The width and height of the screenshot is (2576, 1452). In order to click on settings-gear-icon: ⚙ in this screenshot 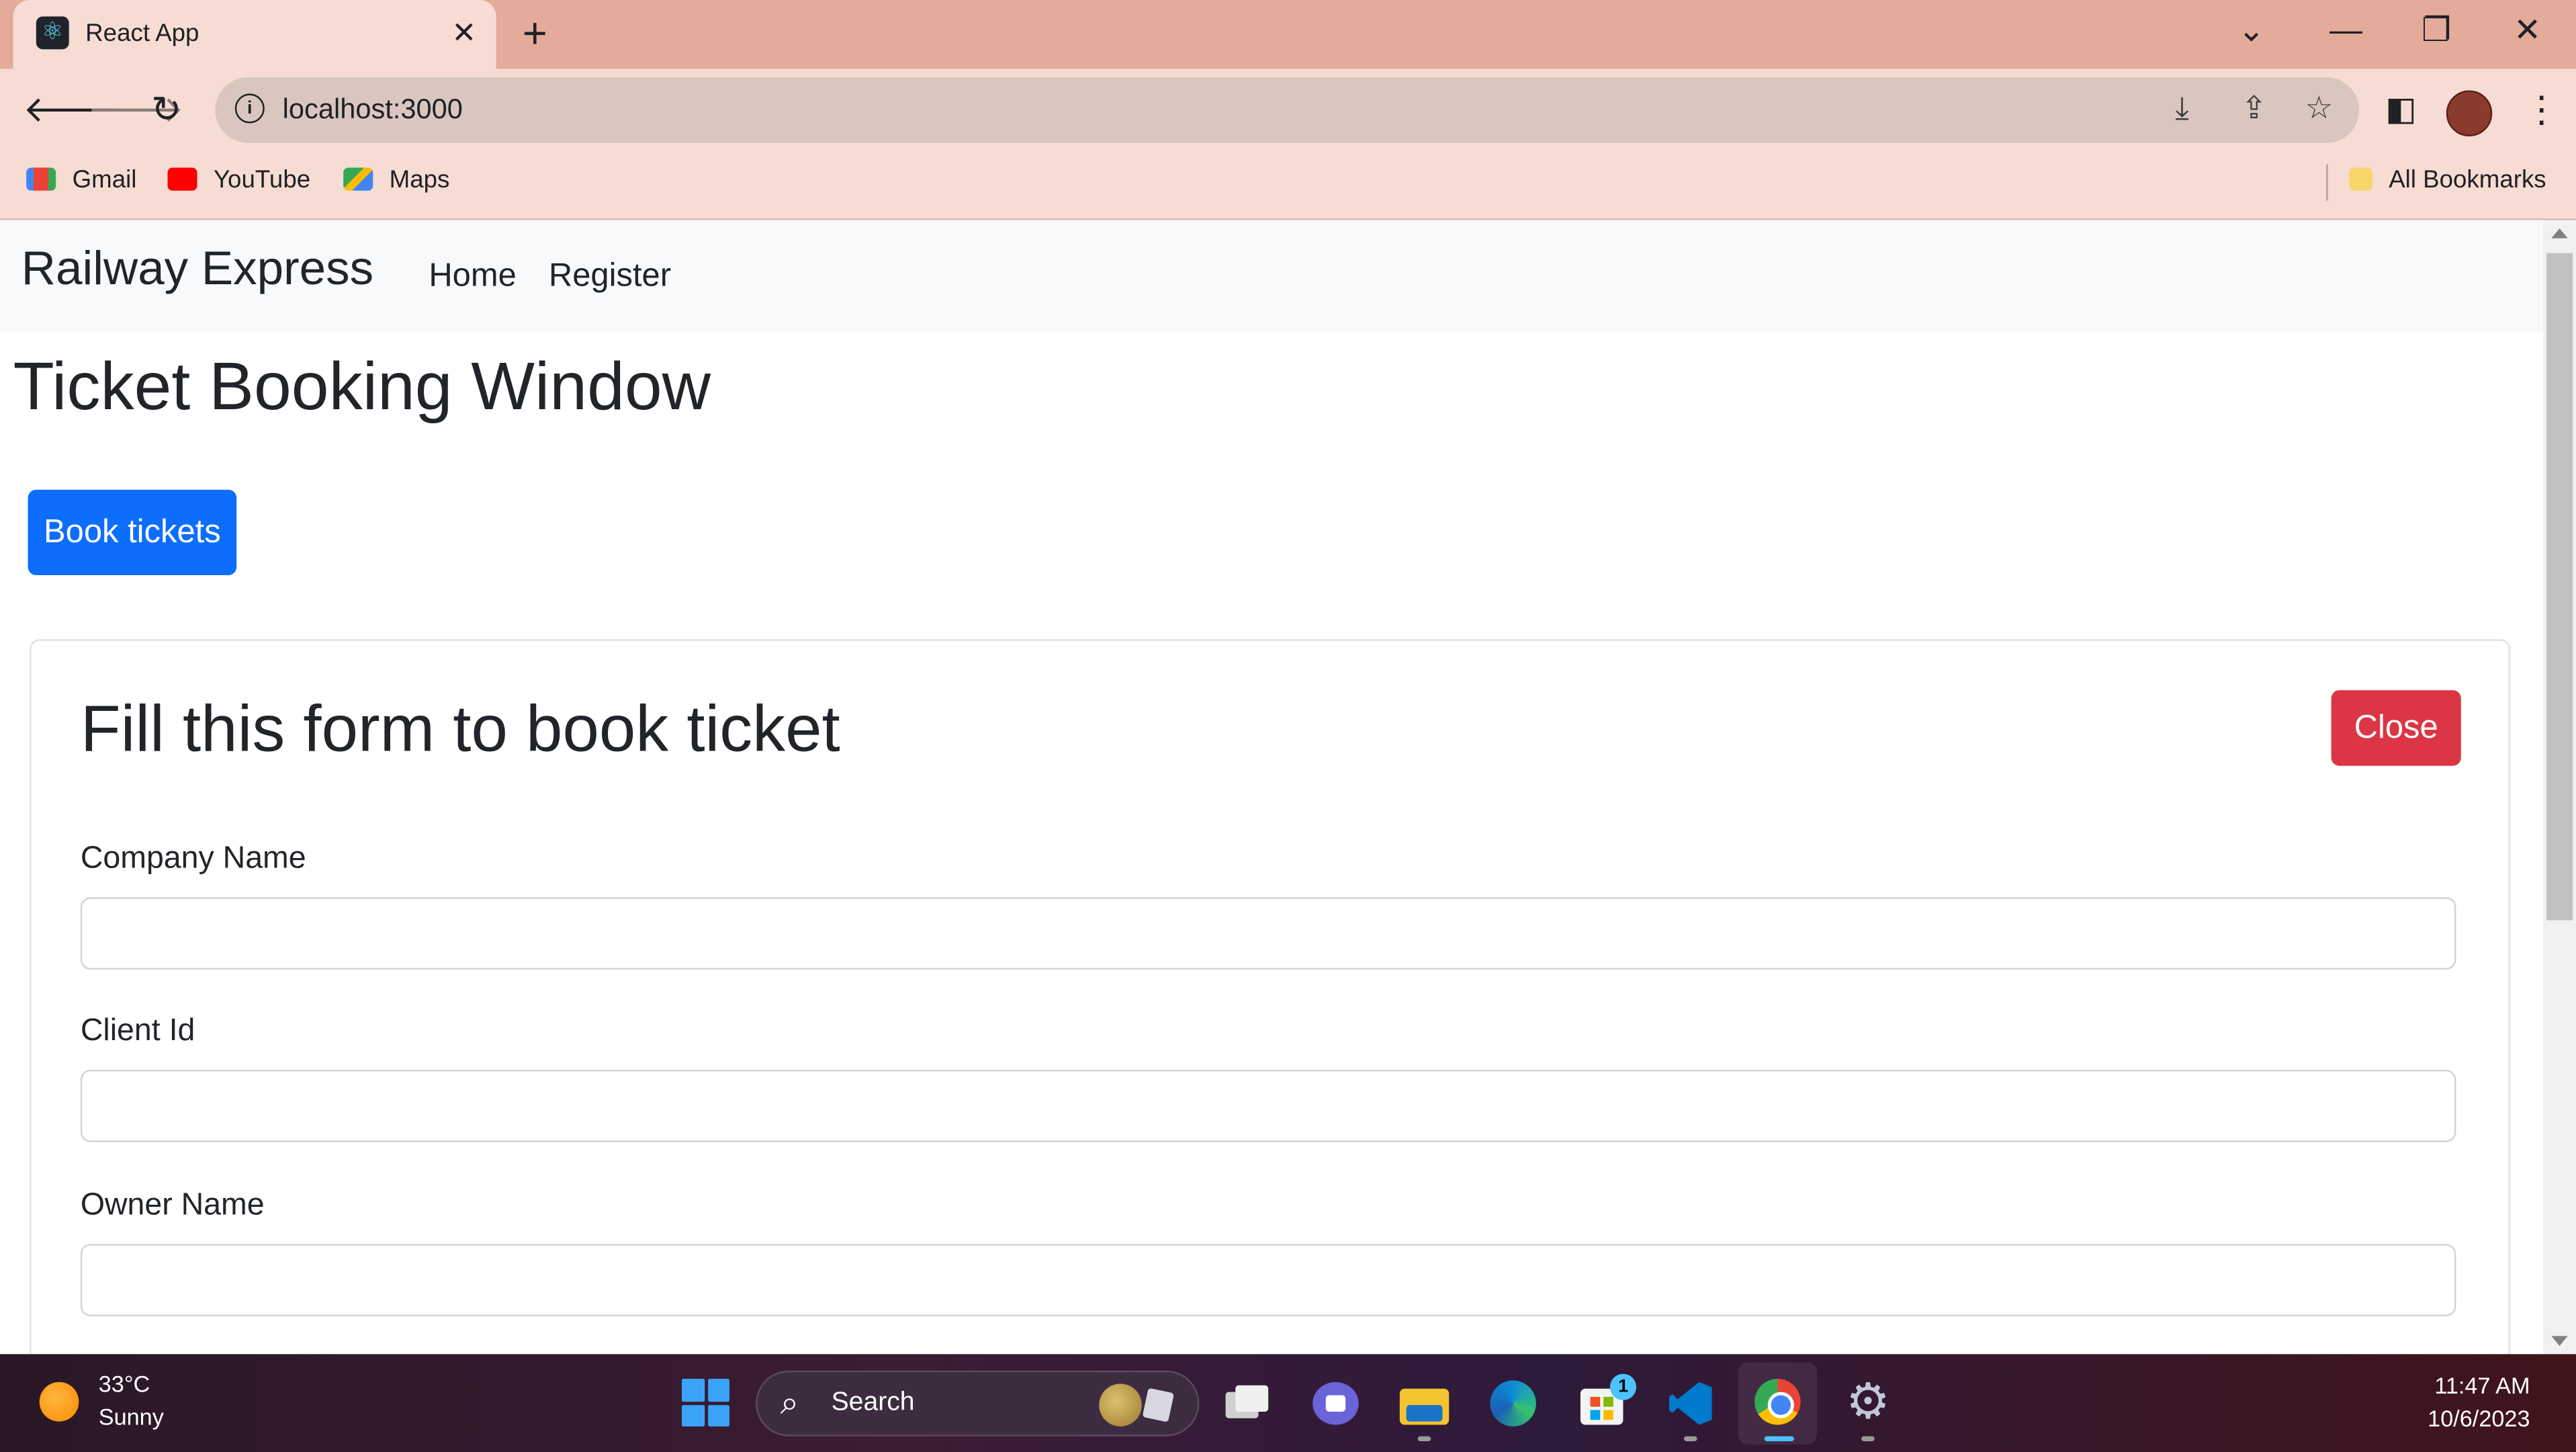, I will do `click(1868, 1403)`.